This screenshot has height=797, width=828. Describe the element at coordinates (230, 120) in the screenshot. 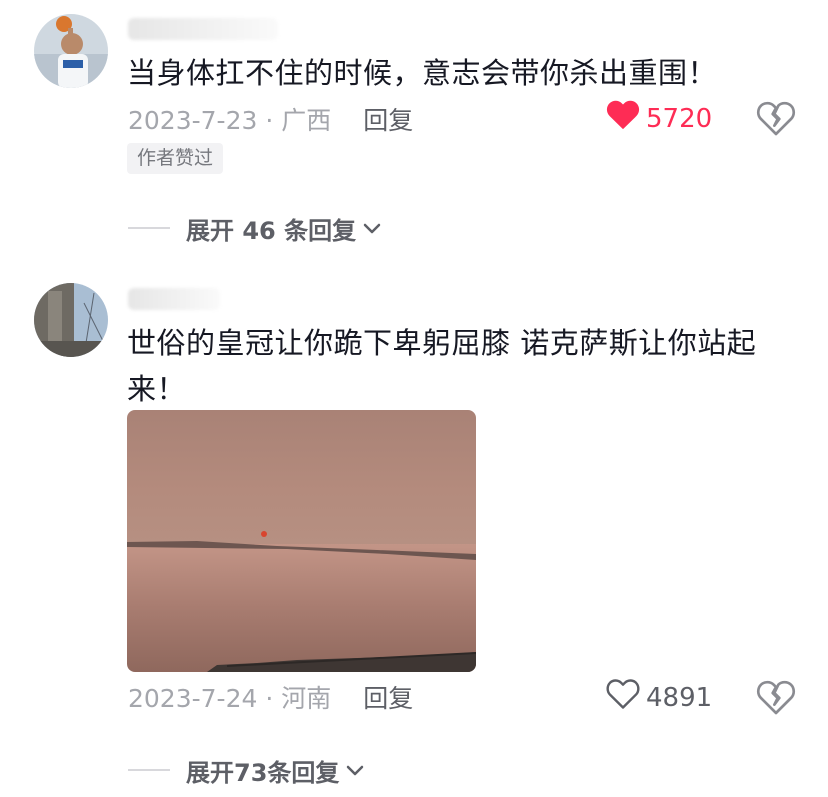

I see `date-location: 2023-7-23 · 广西` at that location.